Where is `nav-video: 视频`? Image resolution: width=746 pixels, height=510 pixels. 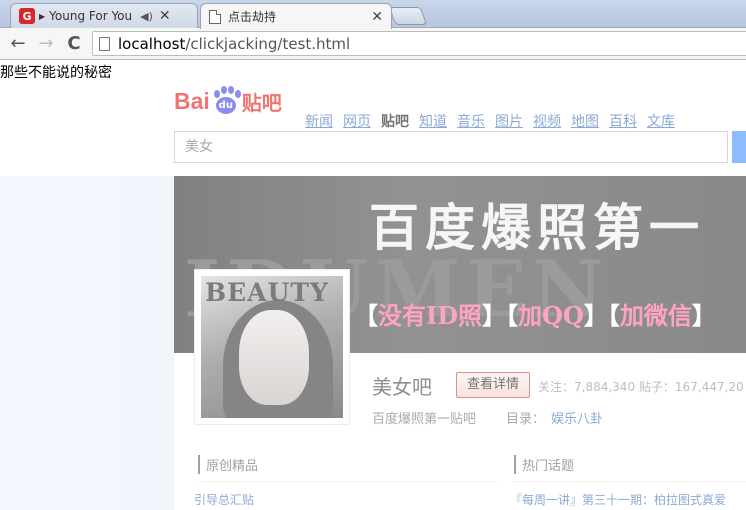
nav-video: 视频 is located at coordinates (547, 121).